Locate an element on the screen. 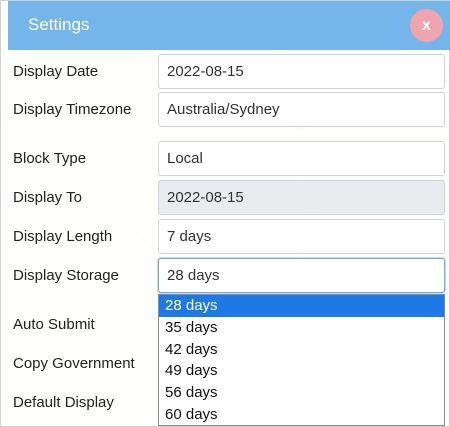  dropdown-option: 28 days is located at coordinates (301, 306).